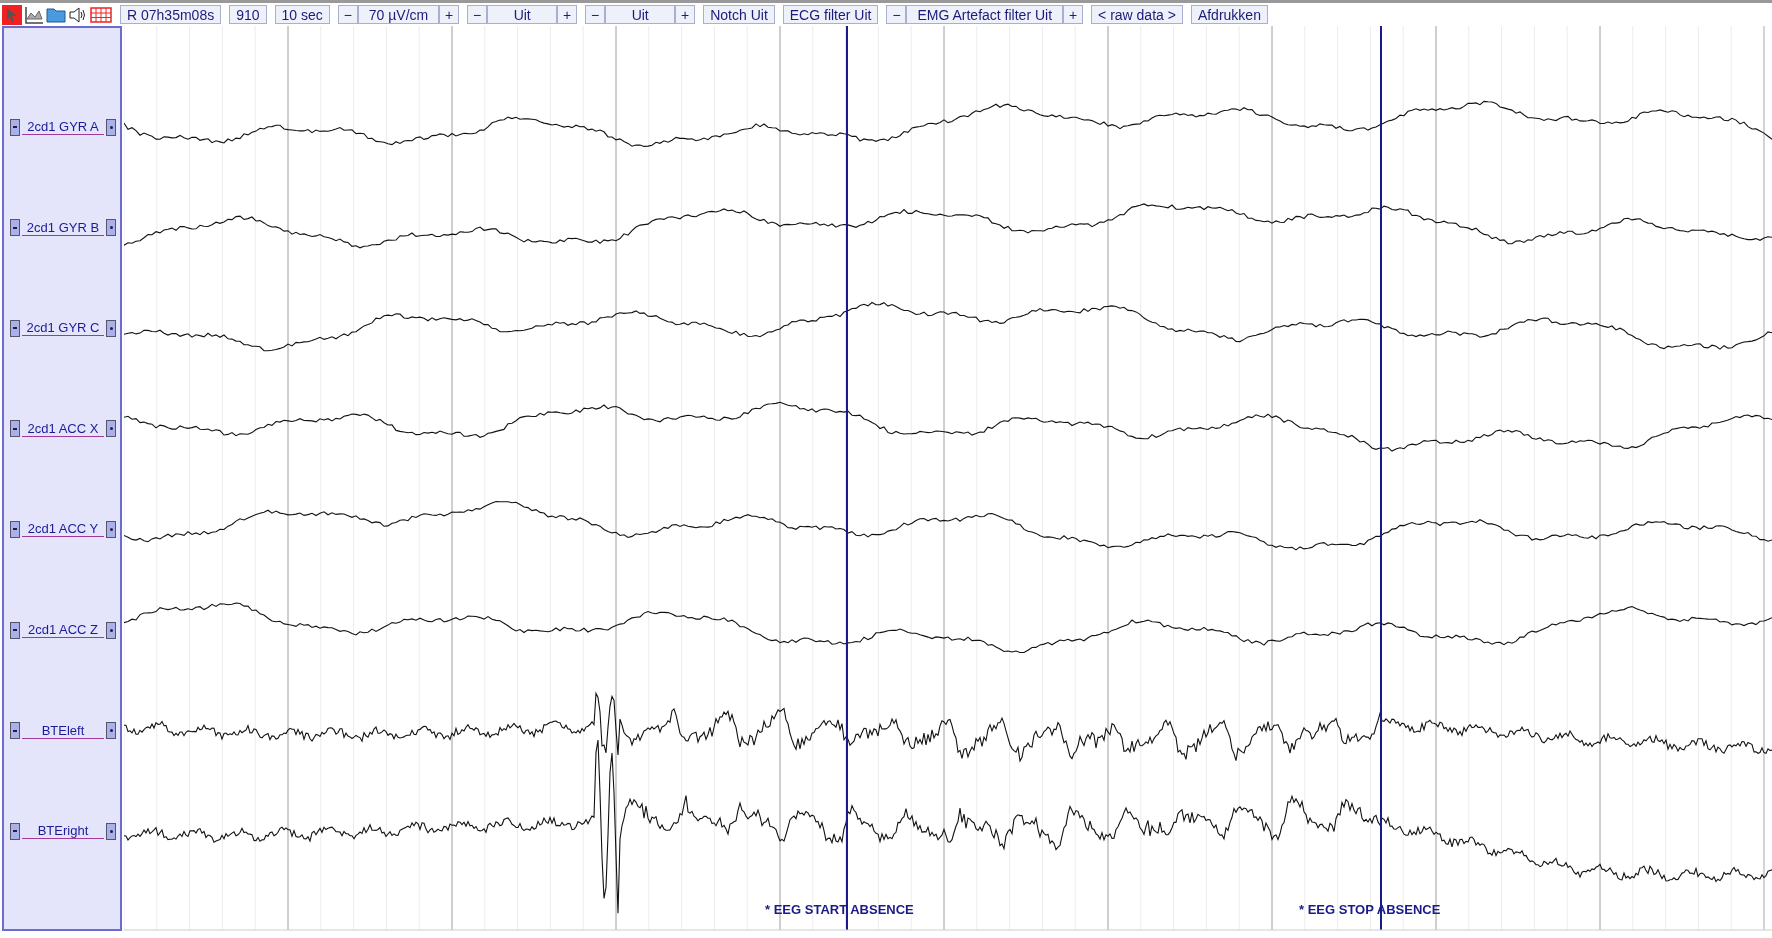 This screenshot has height=938, width=1772. I want to click on toolbar-readout: 10 sec, so click(302, 14).